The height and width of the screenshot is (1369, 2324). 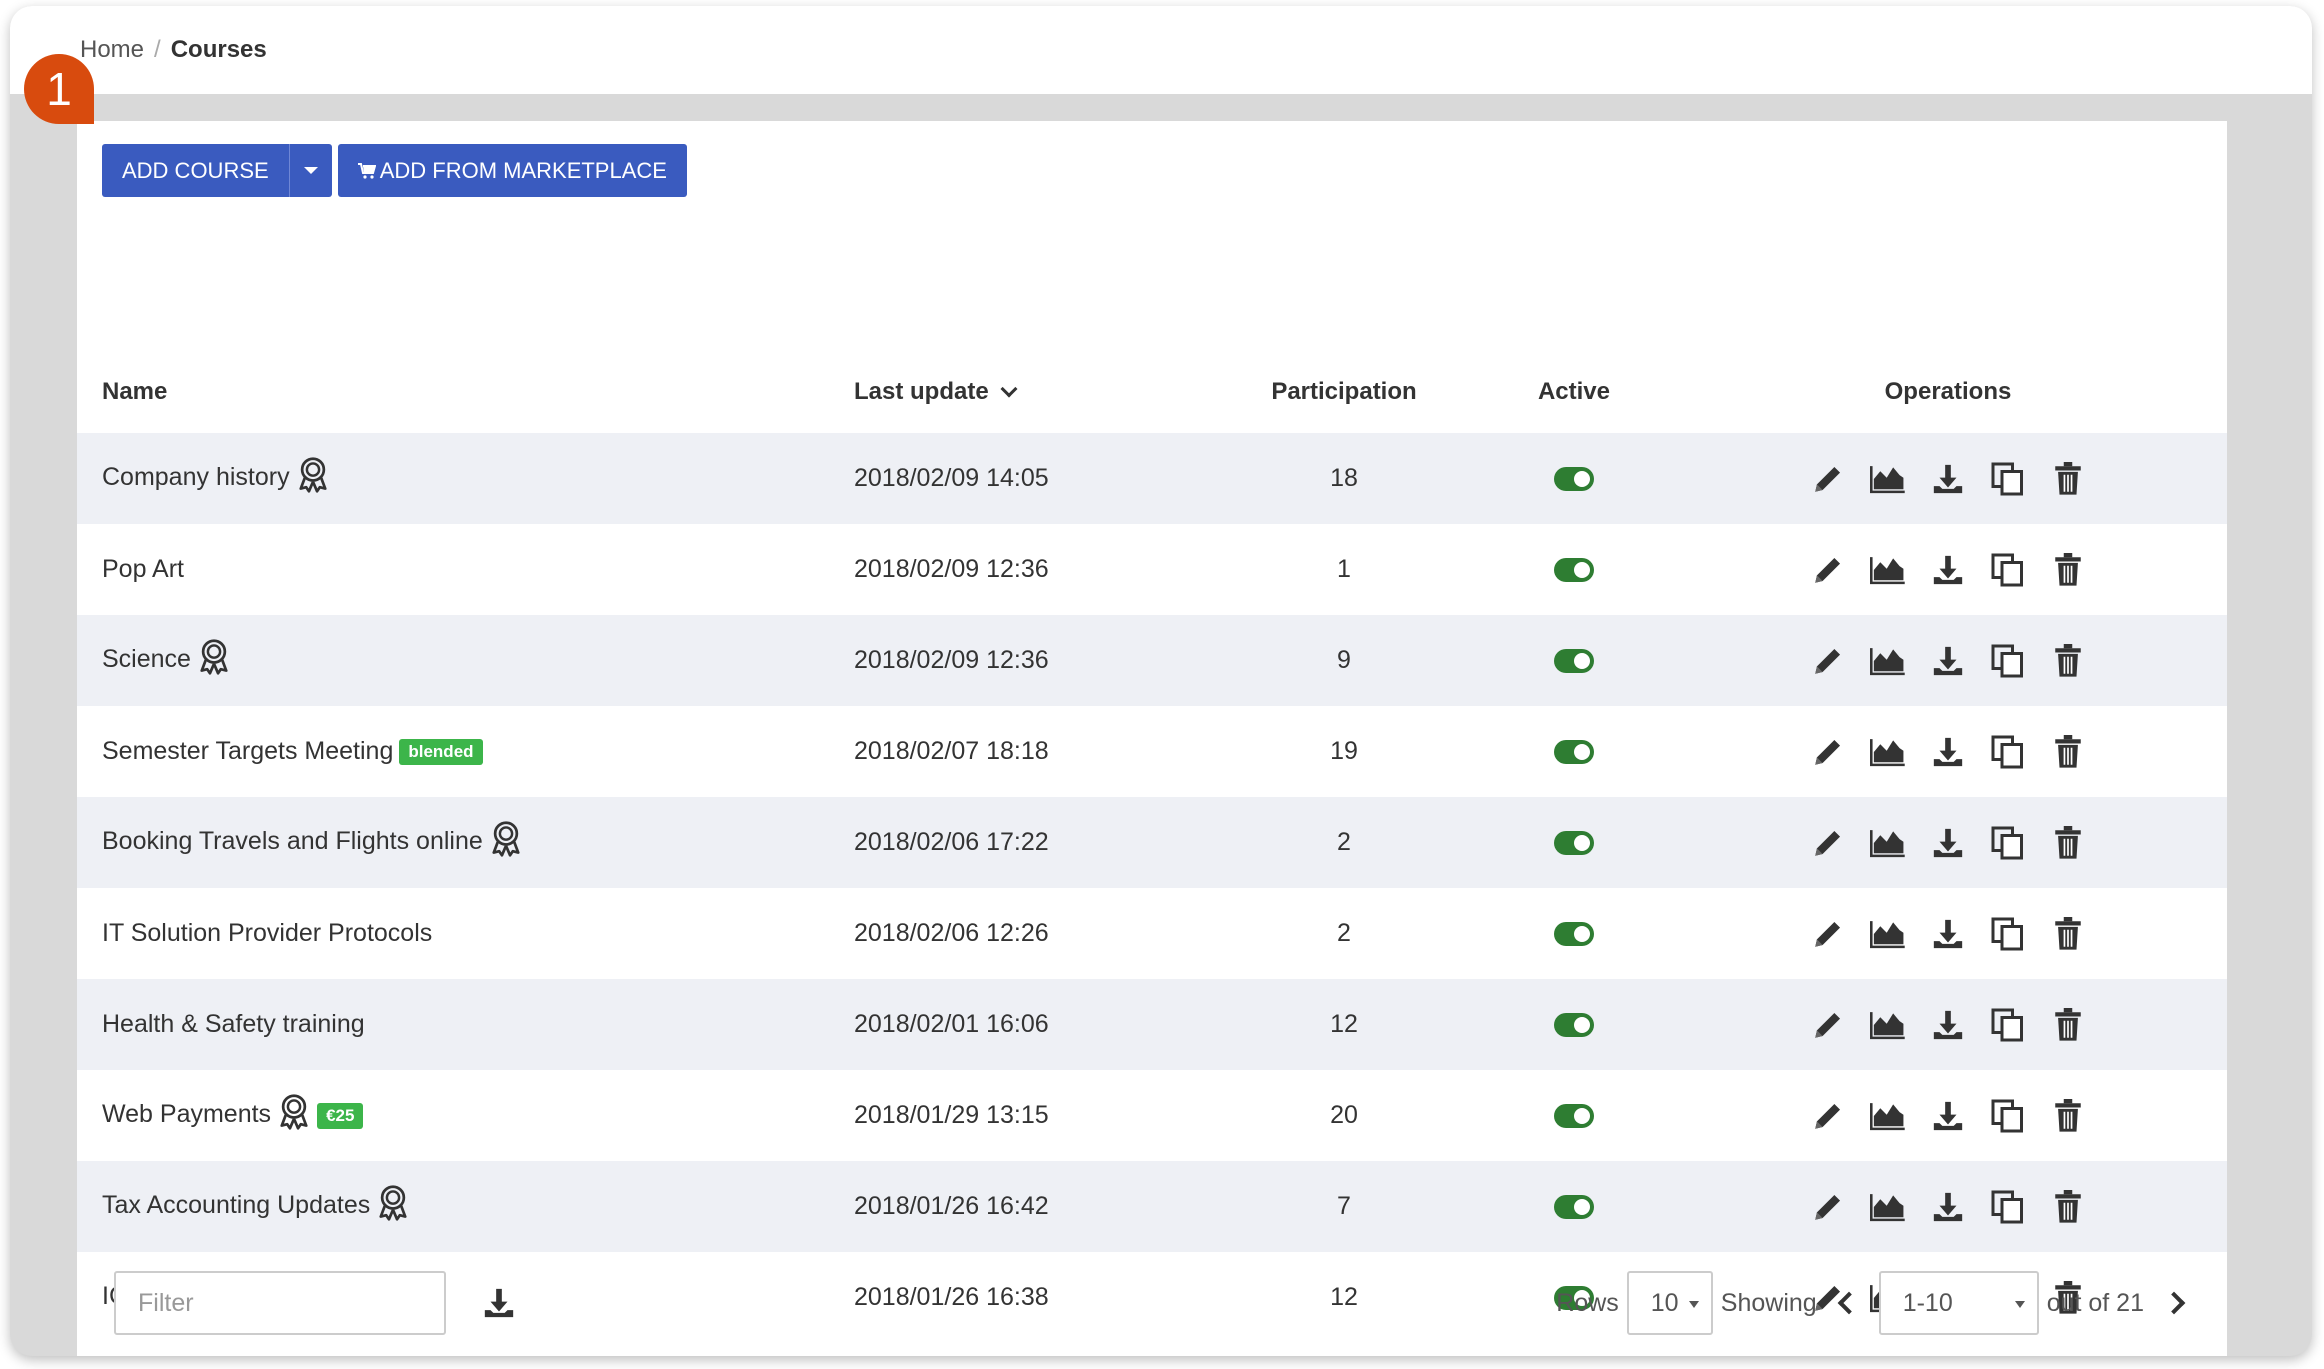 I want to click on caret-down-icon, so click(x=310, y=170).